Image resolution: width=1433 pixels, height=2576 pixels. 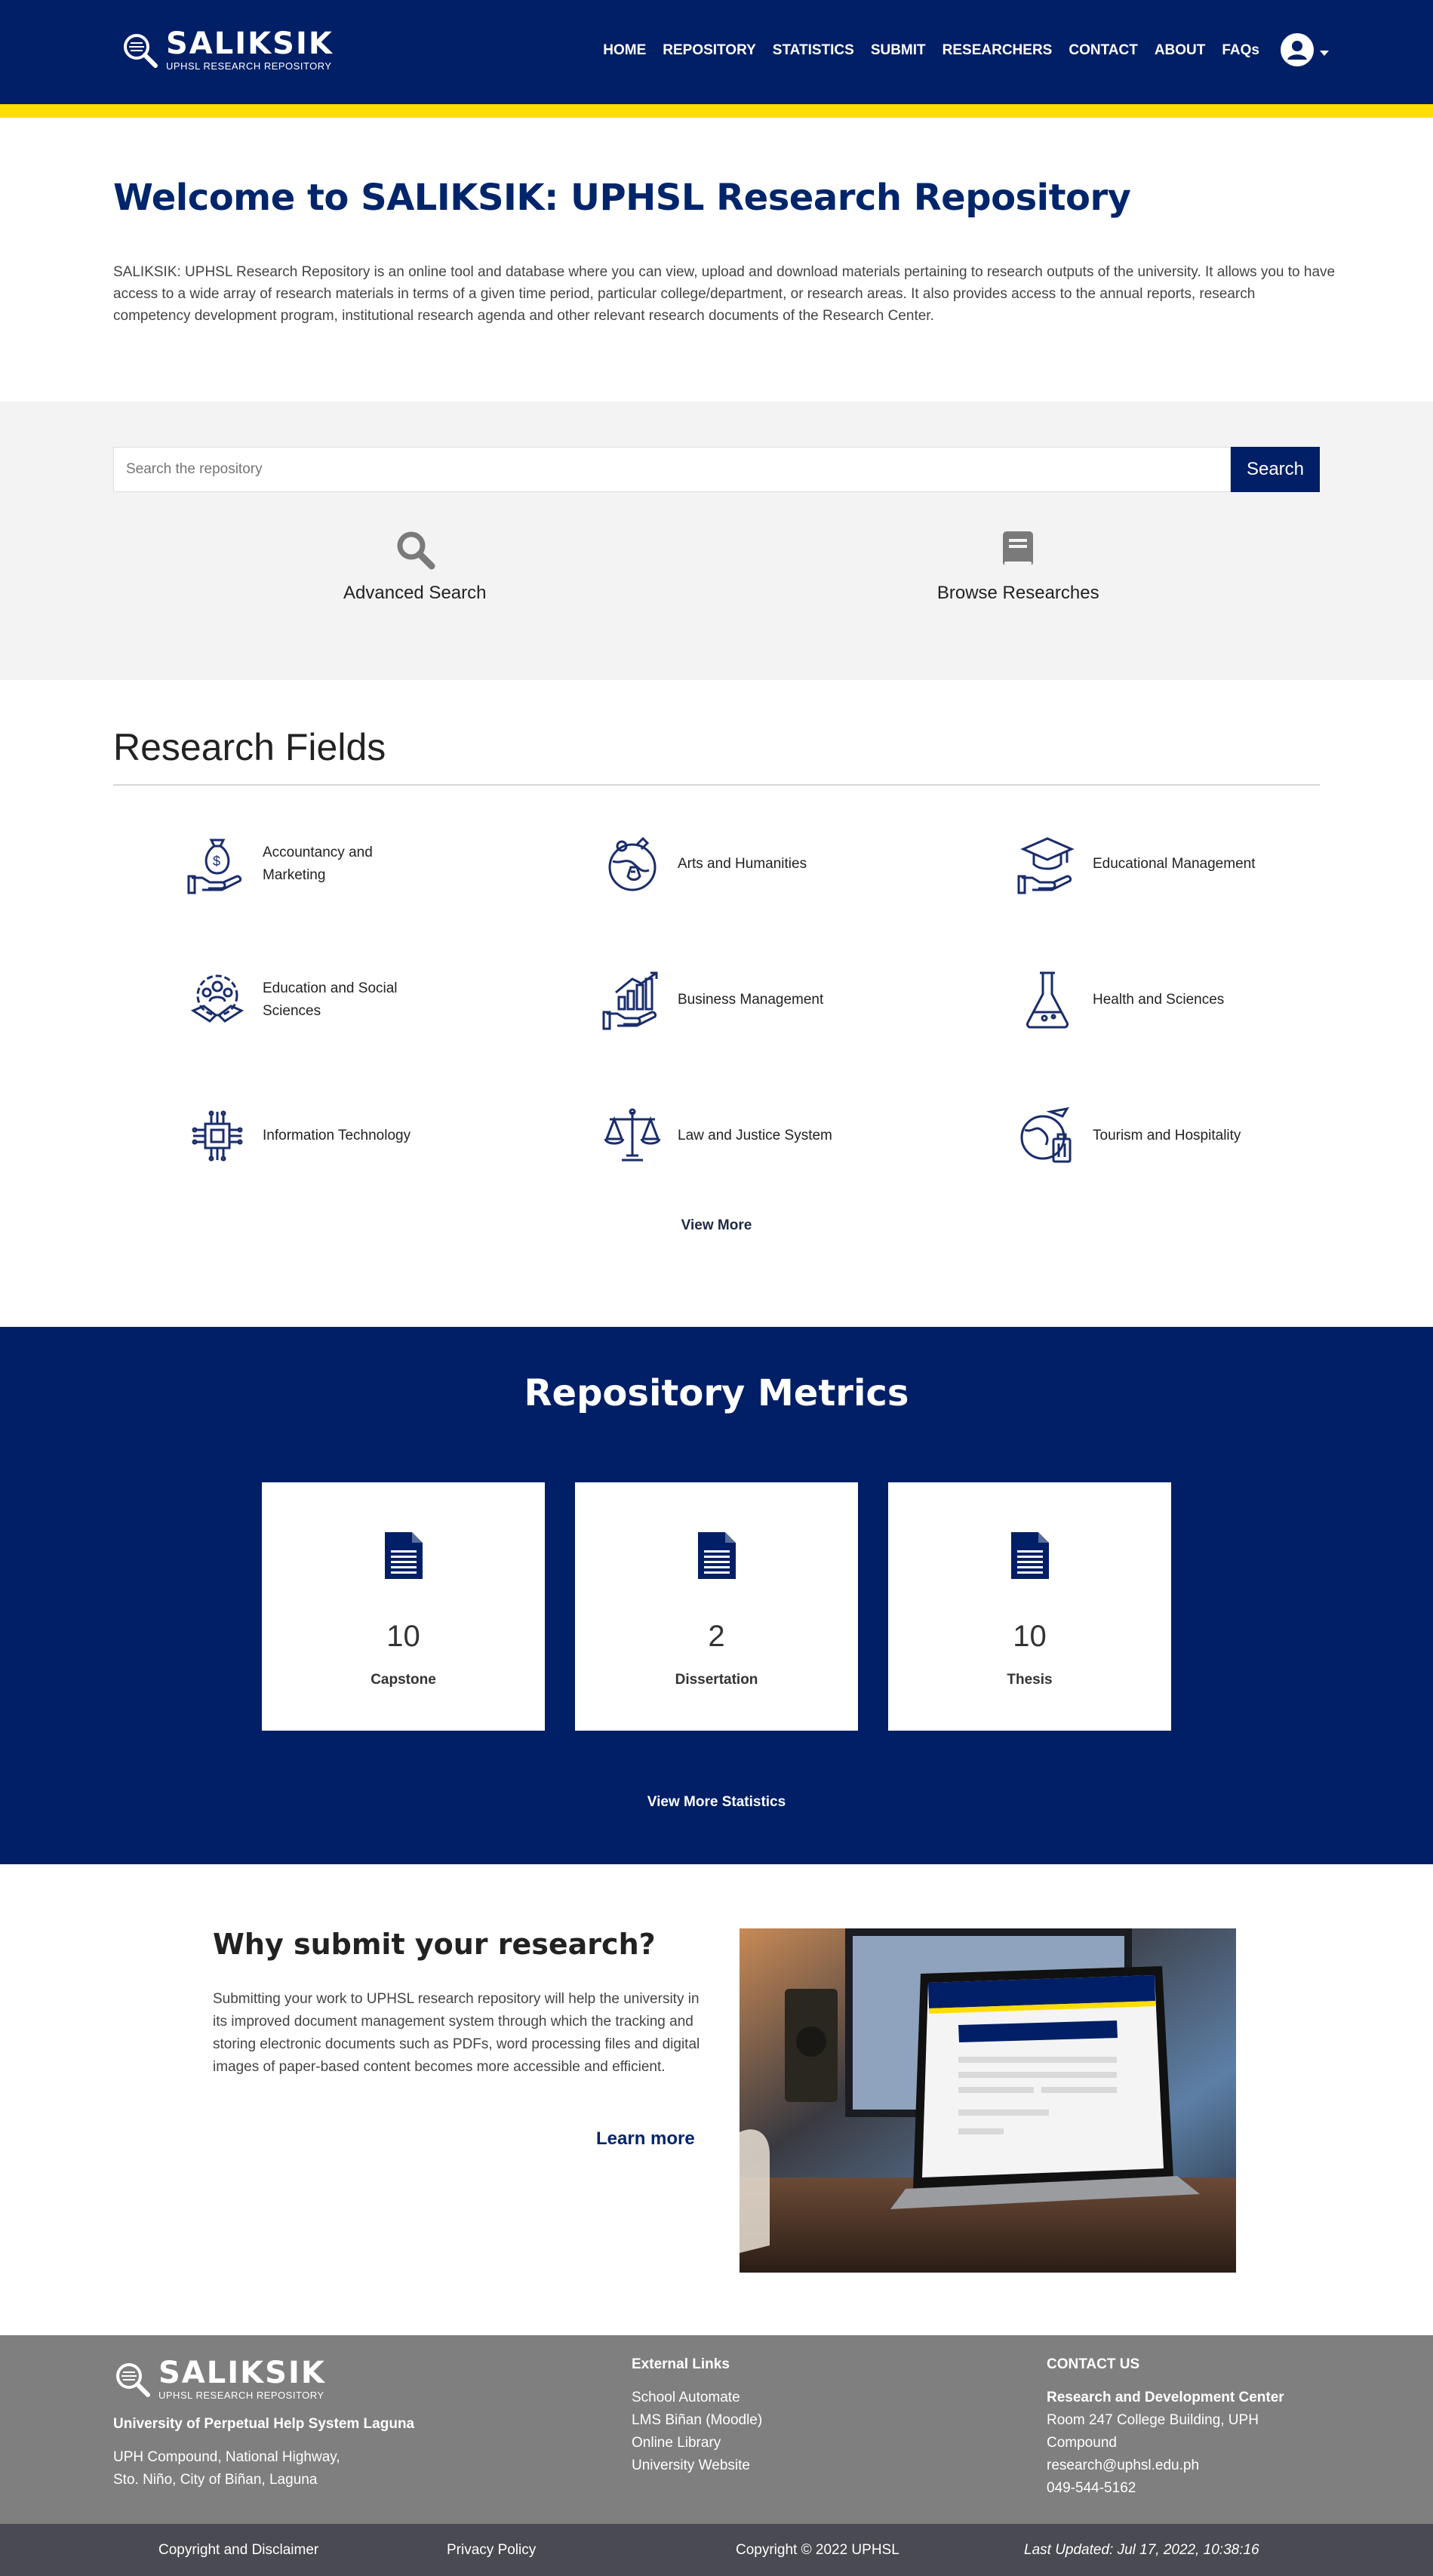 I want to click on growth-chart-hand-icon, so click(x=630, y=1001).